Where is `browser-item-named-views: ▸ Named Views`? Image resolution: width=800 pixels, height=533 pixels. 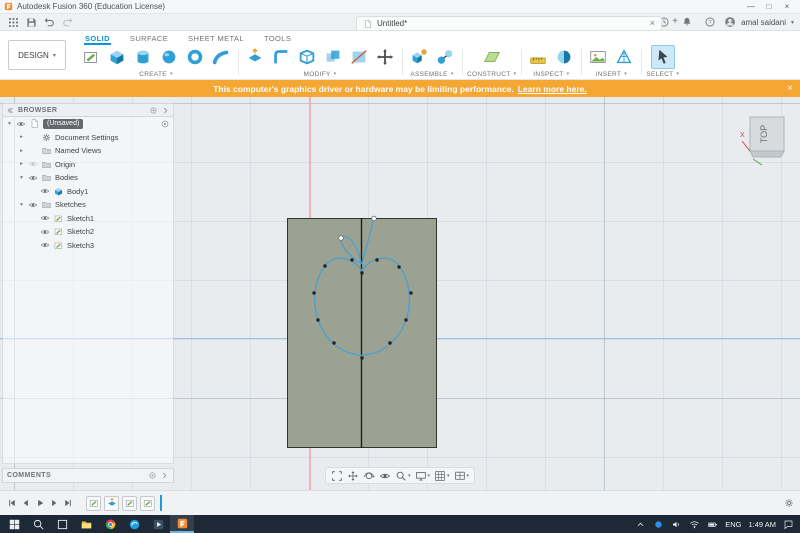
browser-item-named-views: ▸ Named Views is located at coordinates (88, 151).